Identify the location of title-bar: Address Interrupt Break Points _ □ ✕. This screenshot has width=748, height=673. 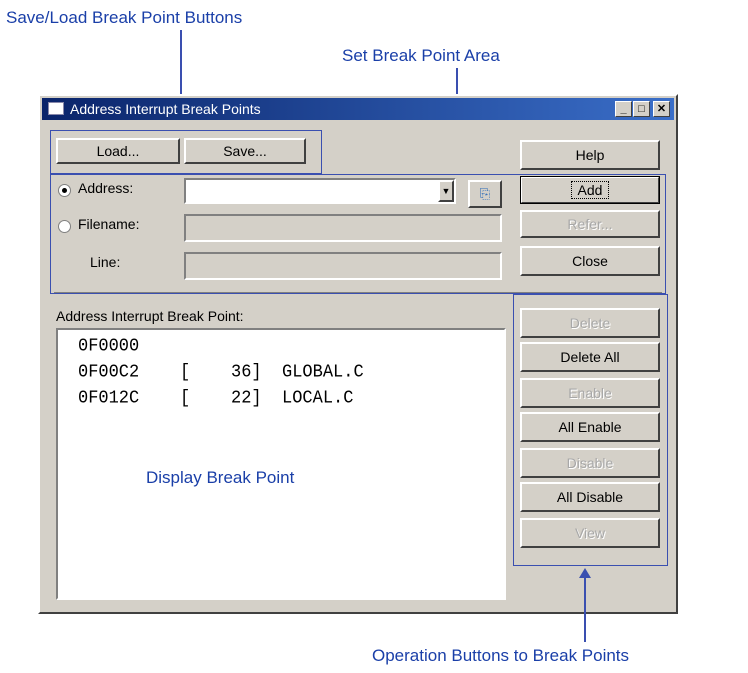
(358, 109).